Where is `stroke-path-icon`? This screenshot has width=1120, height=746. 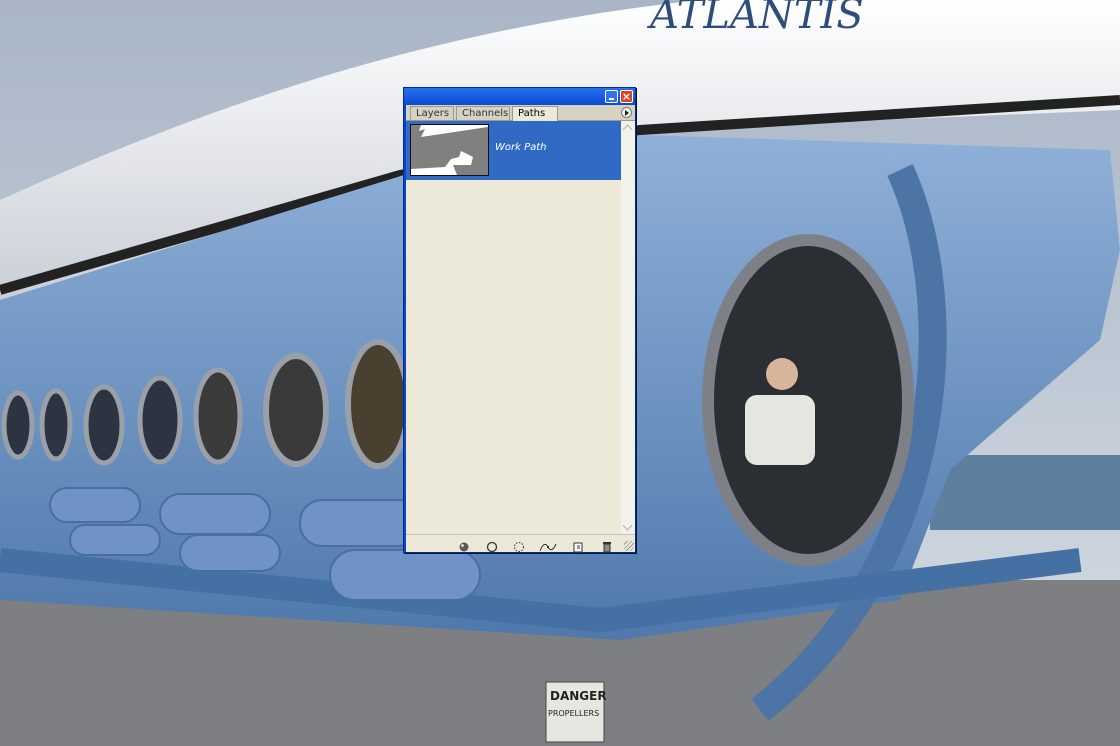
stroke-path-icon is located at coordinates (492, 545).